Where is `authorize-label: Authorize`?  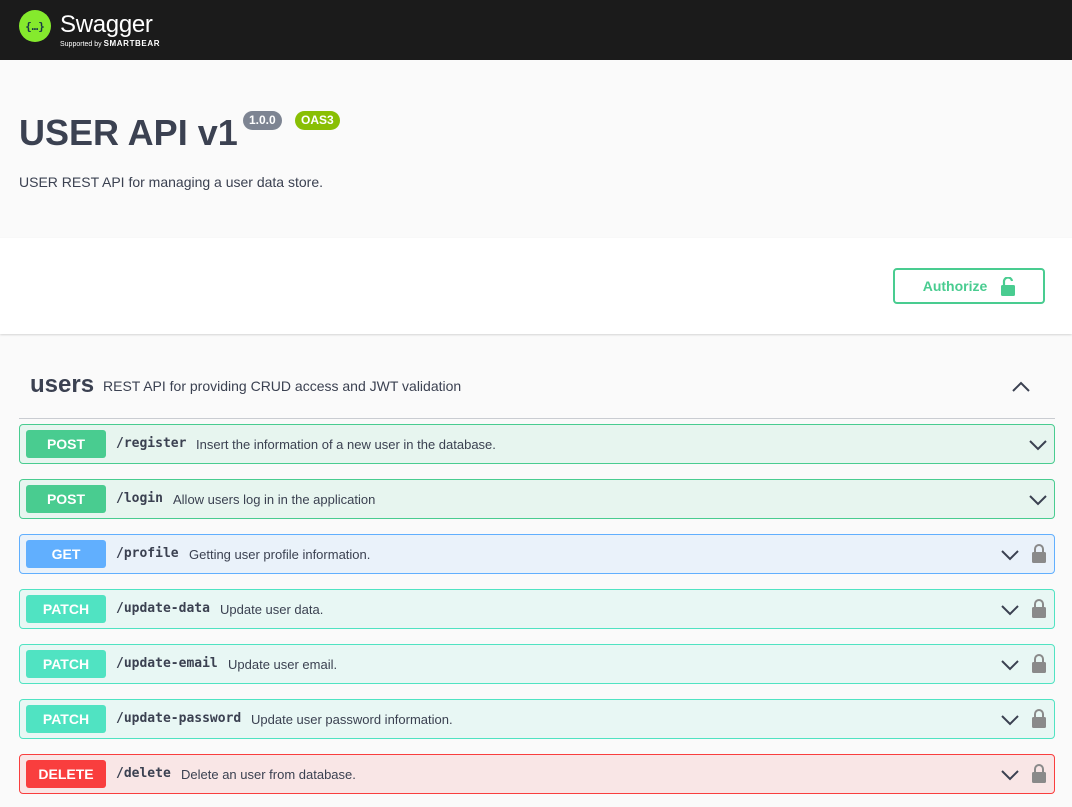 authorize-label: Authorize is located at coordinates (955, 286).